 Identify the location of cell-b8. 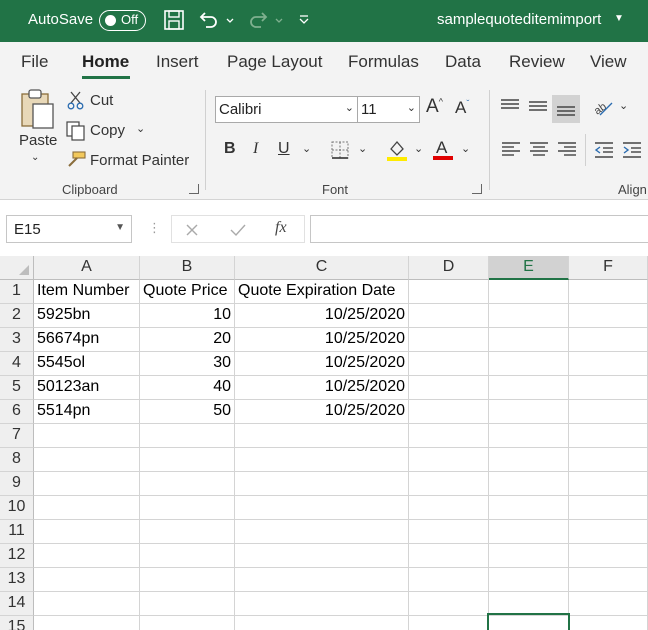
(187, 460).